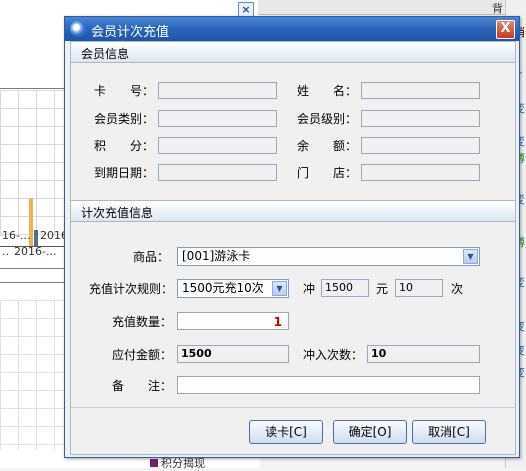 The height and width of the screenshot is (471, 526). Describe the element at coordinates (78, 29) in the screenshot. I see `app-logo-icon` at that location.